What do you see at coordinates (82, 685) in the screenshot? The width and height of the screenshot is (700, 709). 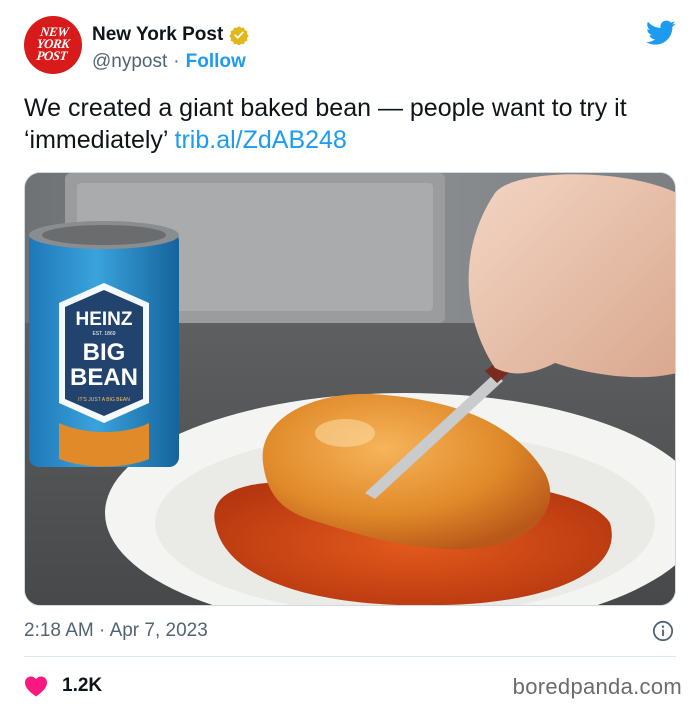 I see `like-count: 1.2K` at bounding box center [82, 685].